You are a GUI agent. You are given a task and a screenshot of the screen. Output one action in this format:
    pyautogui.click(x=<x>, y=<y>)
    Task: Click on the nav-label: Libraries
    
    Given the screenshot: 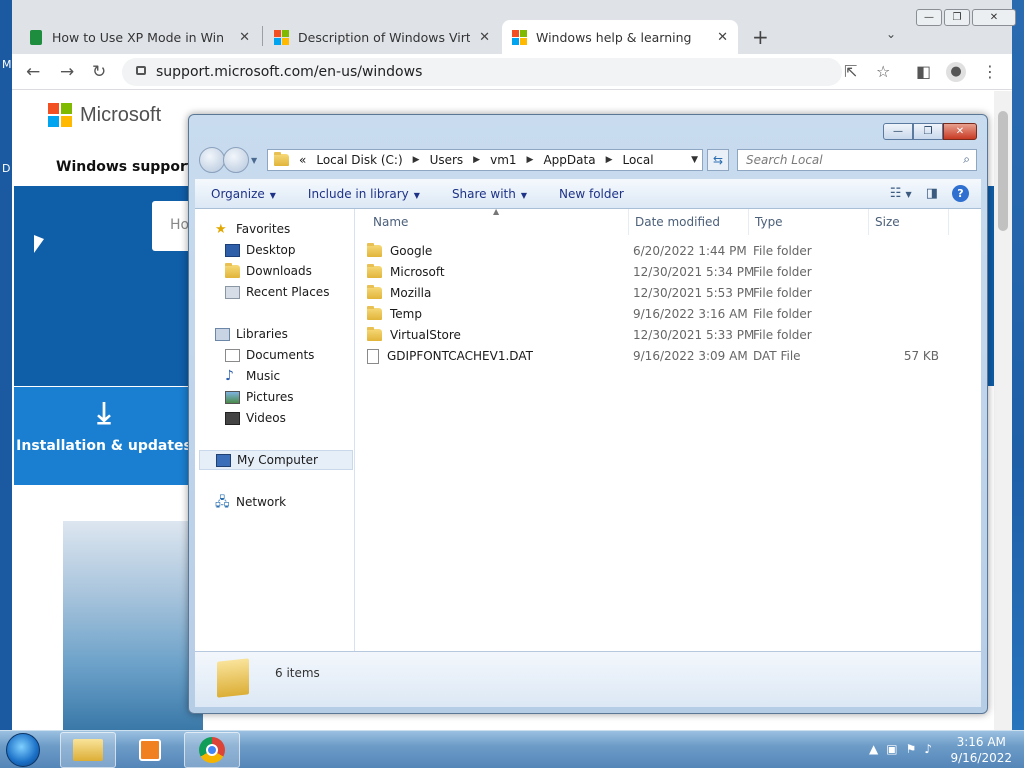 What is the action you would take?
    pyautogui.click(x=262, y=334)
    